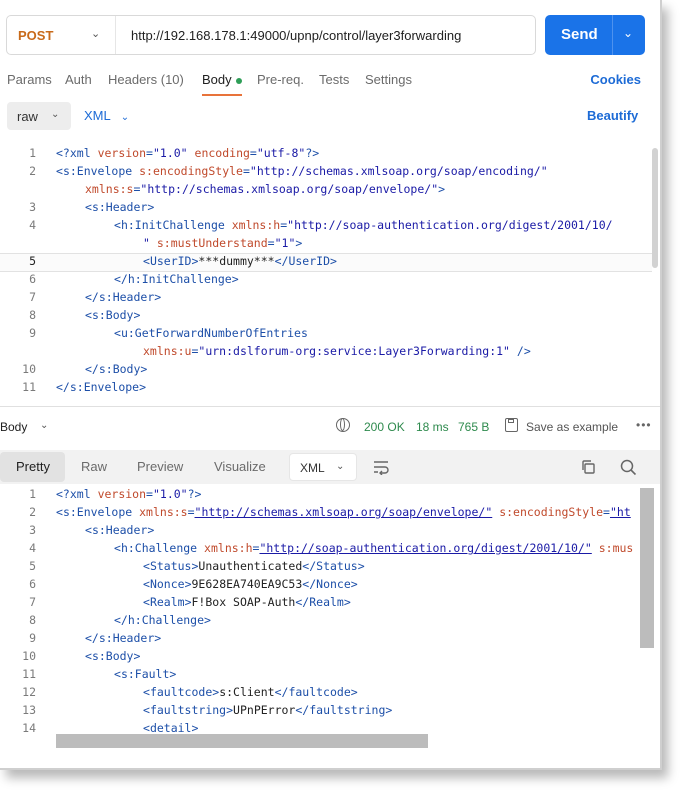 This screenshot has height=791, width=697. Describe the element at coordinates (168, 333) in the screenshot. I see `code-line: 9 <u:GetForwardNumberOfEntries` at that location.